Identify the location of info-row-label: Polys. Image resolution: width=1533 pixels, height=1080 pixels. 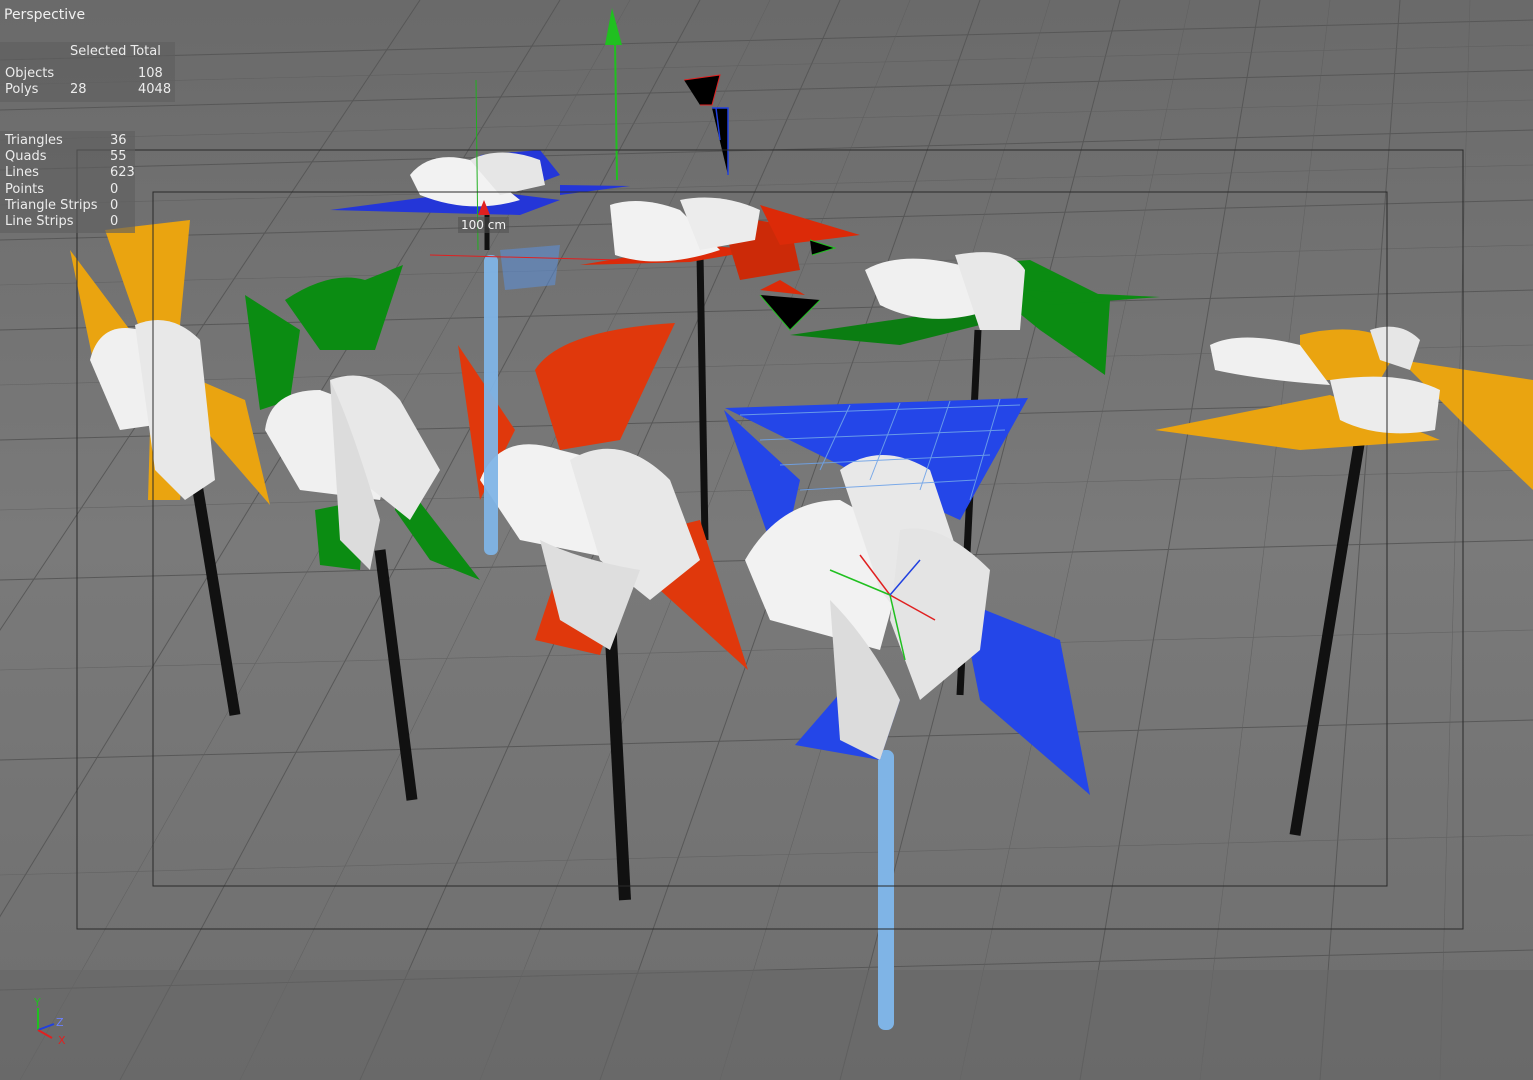
(22, 89).